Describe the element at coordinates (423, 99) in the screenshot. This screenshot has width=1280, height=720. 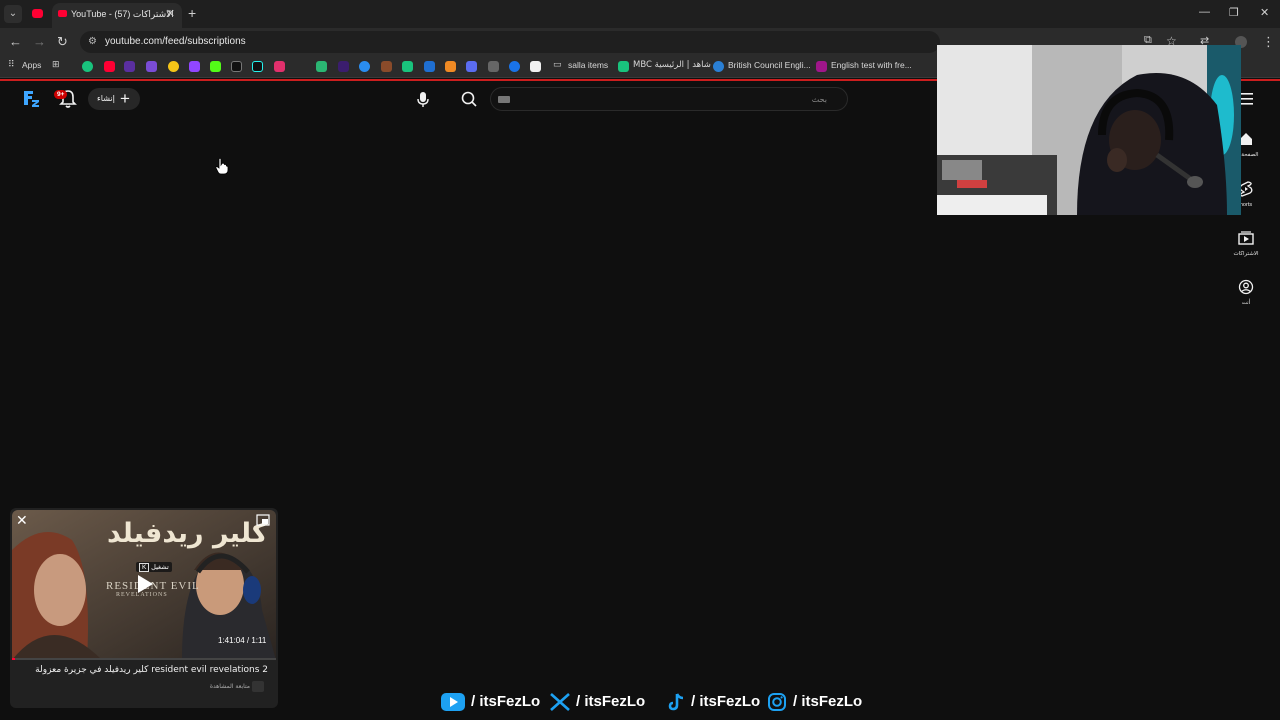
I see `voice-search-icon` at that location.